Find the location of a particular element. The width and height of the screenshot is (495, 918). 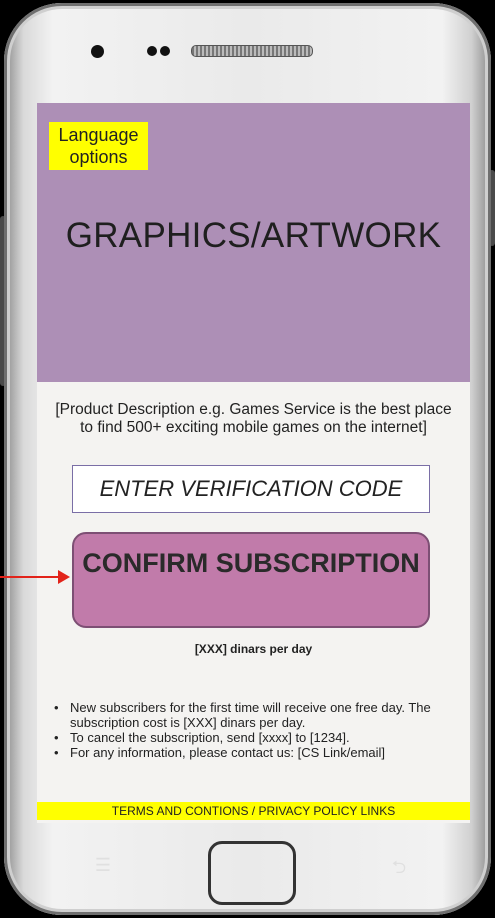

language-options-button: Language options is located at coordinates (98, 146).